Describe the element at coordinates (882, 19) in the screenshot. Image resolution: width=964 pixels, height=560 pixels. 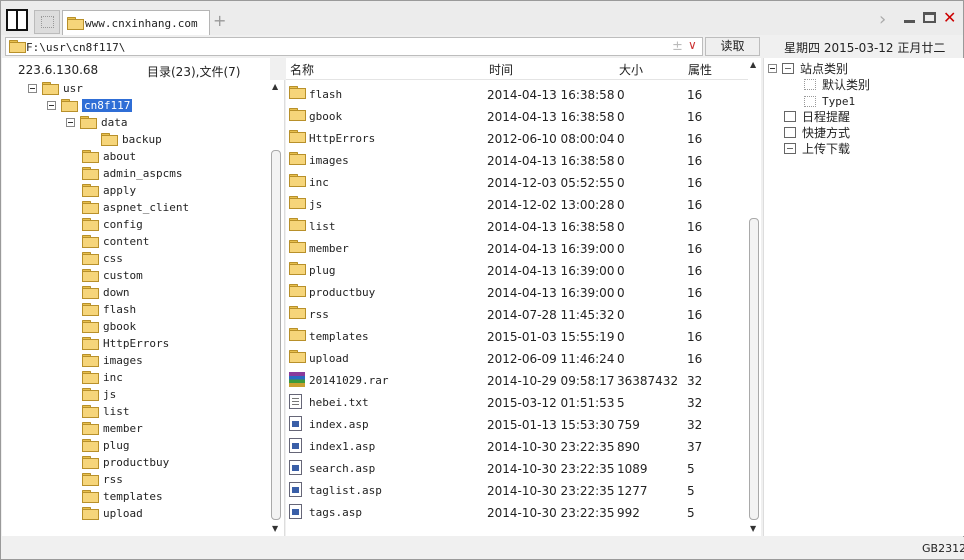
I see `forward-icon: ›` at that location.